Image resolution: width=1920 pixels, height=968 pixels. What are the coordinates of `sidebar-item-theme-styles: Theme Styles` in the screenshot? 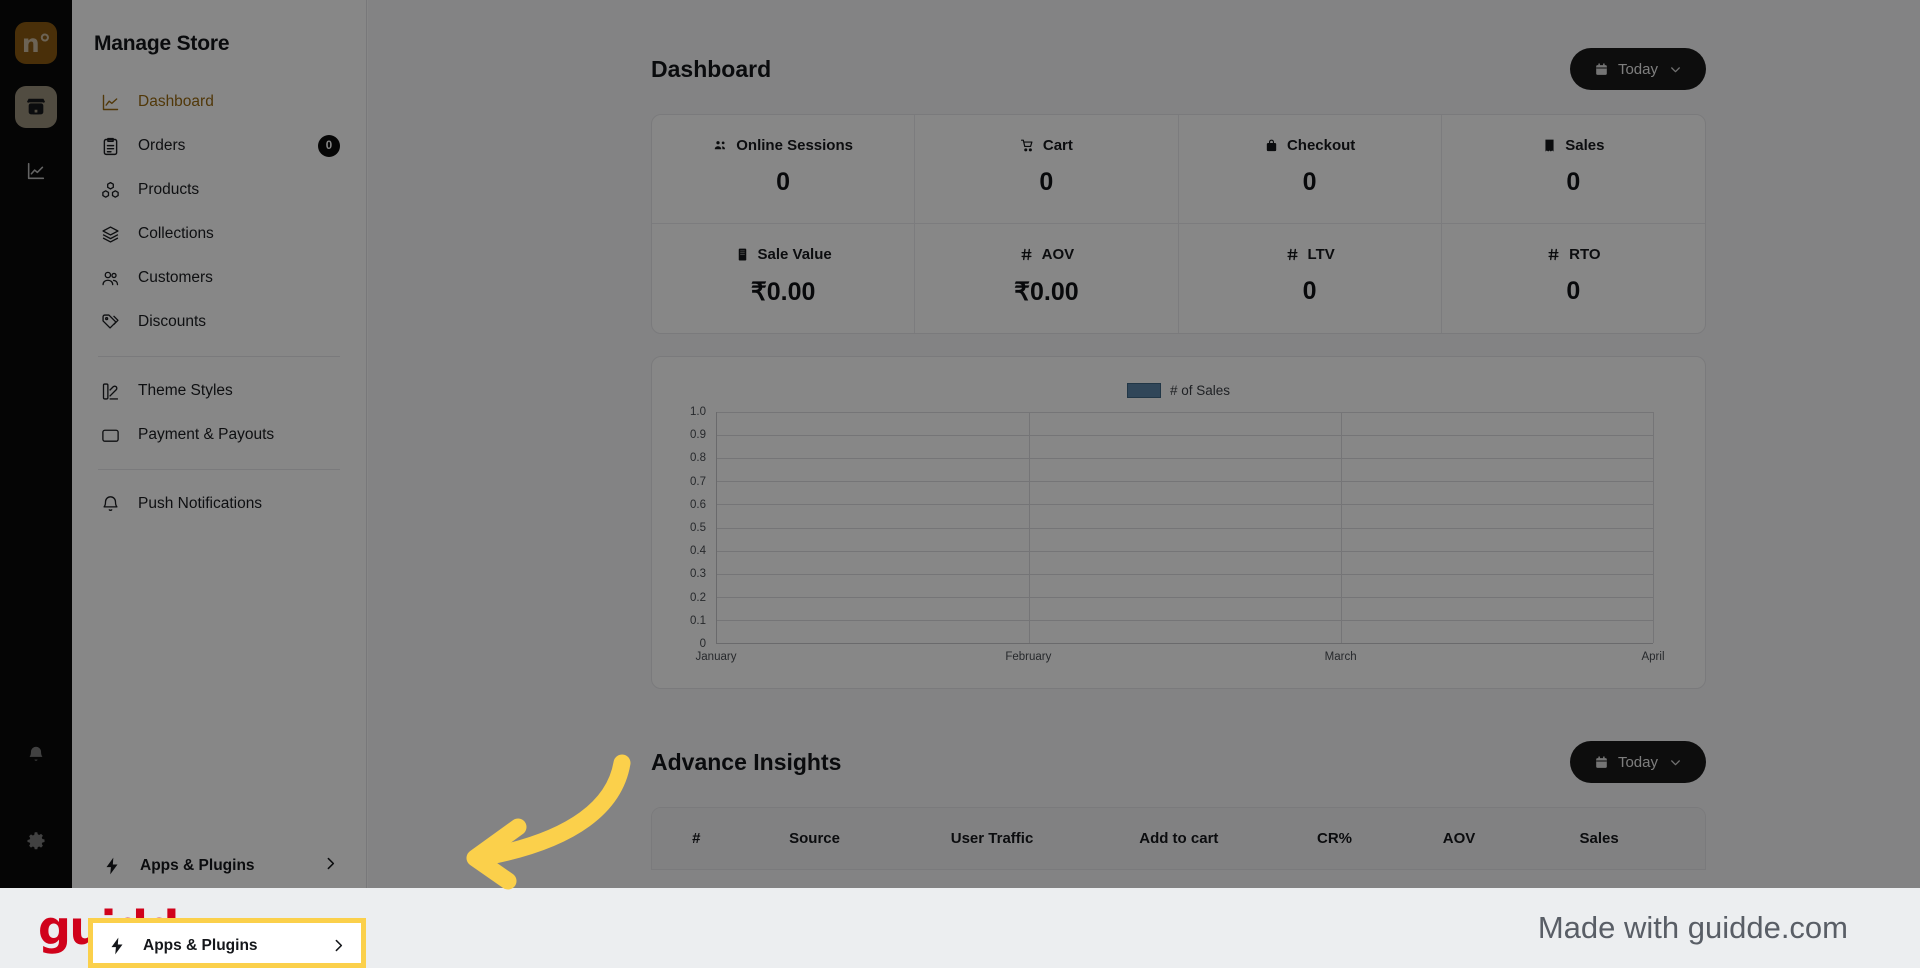 It's located at (219, 391).